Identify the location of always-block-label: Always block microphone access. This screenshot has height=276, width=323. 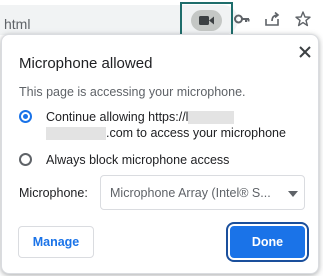
(138, 160).